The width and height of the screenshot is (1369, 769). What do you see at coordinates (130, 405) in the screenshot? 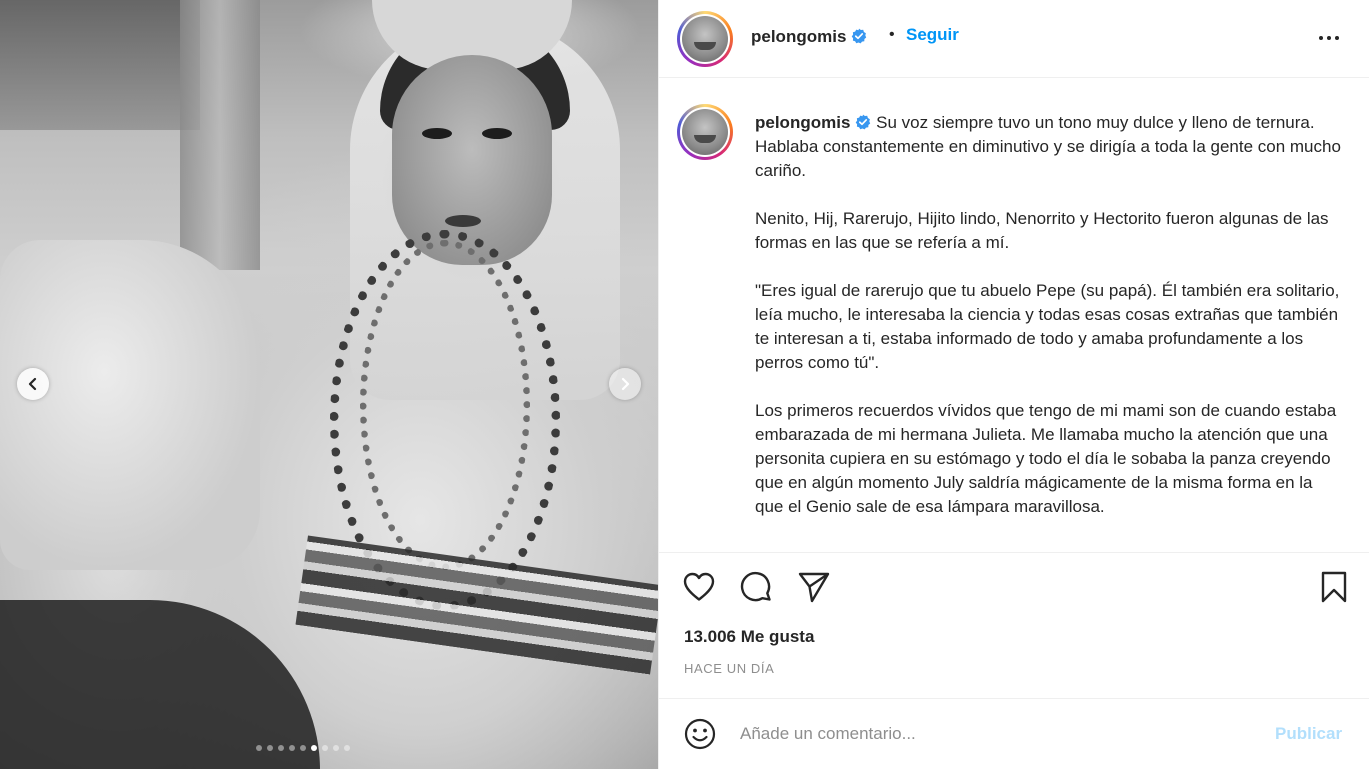
I see `photo-sleeve` at bounding box center [130, 405].